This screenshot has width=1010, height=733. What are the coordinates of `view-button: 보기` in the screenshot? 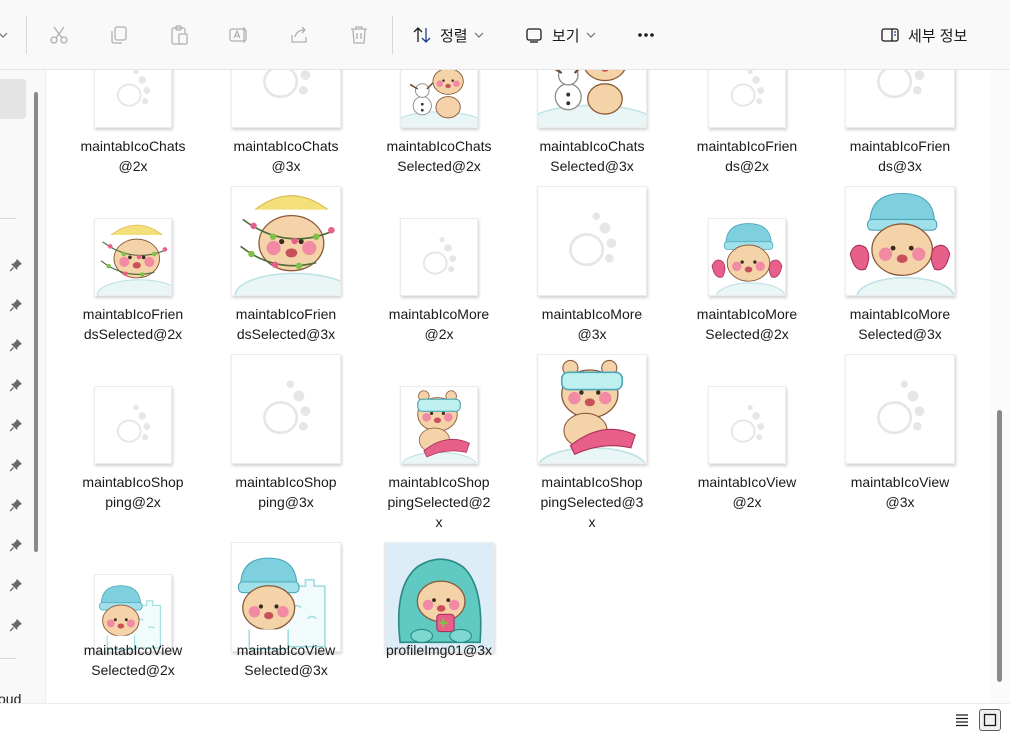 It's located at (560, 35).